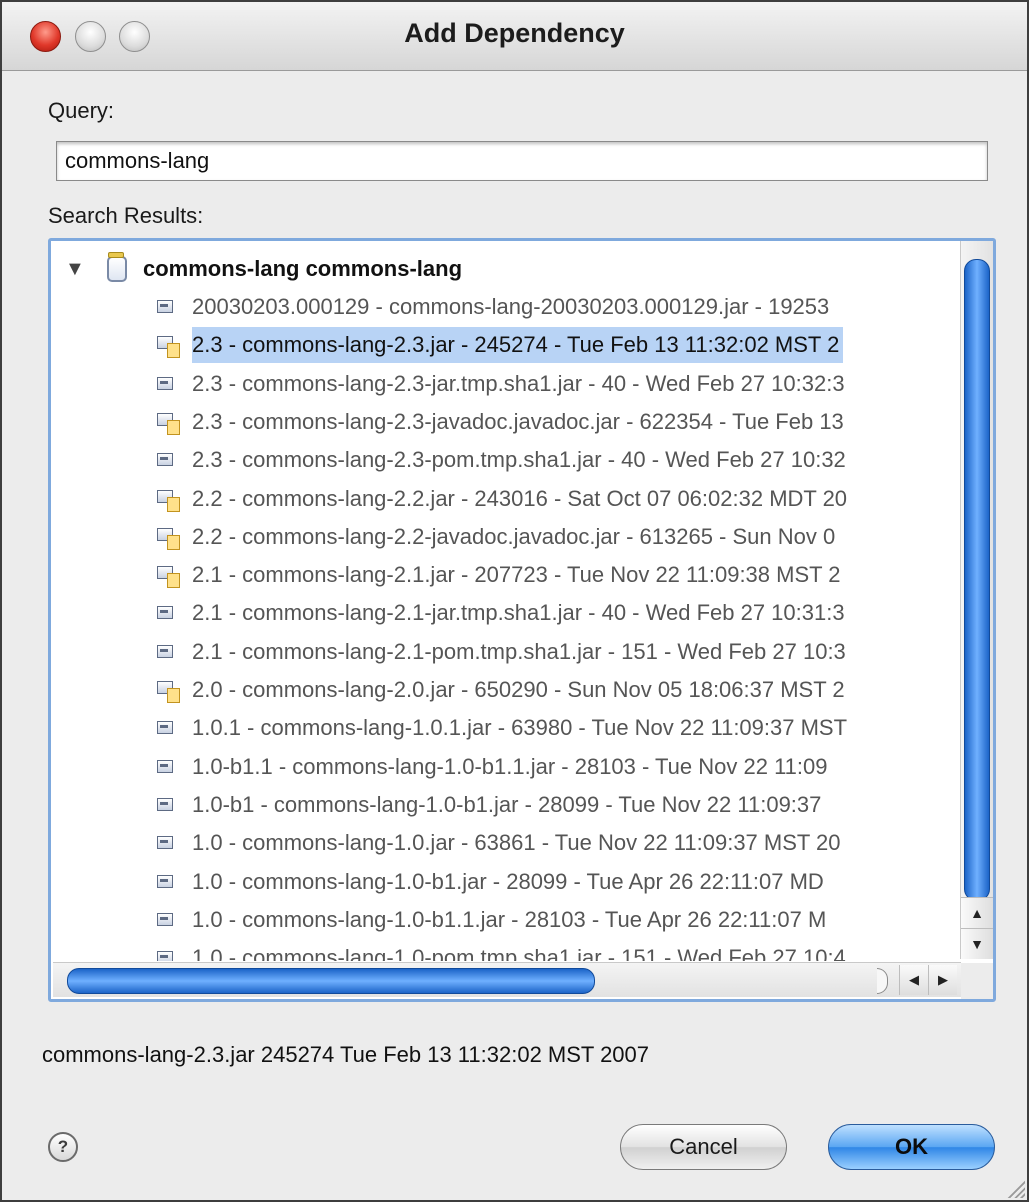 The height and width of the screenshot is (1202, 1029). Describe the element at coordinates (63, 1147) in the screenshot. I see `help-icon: ?` at that location.